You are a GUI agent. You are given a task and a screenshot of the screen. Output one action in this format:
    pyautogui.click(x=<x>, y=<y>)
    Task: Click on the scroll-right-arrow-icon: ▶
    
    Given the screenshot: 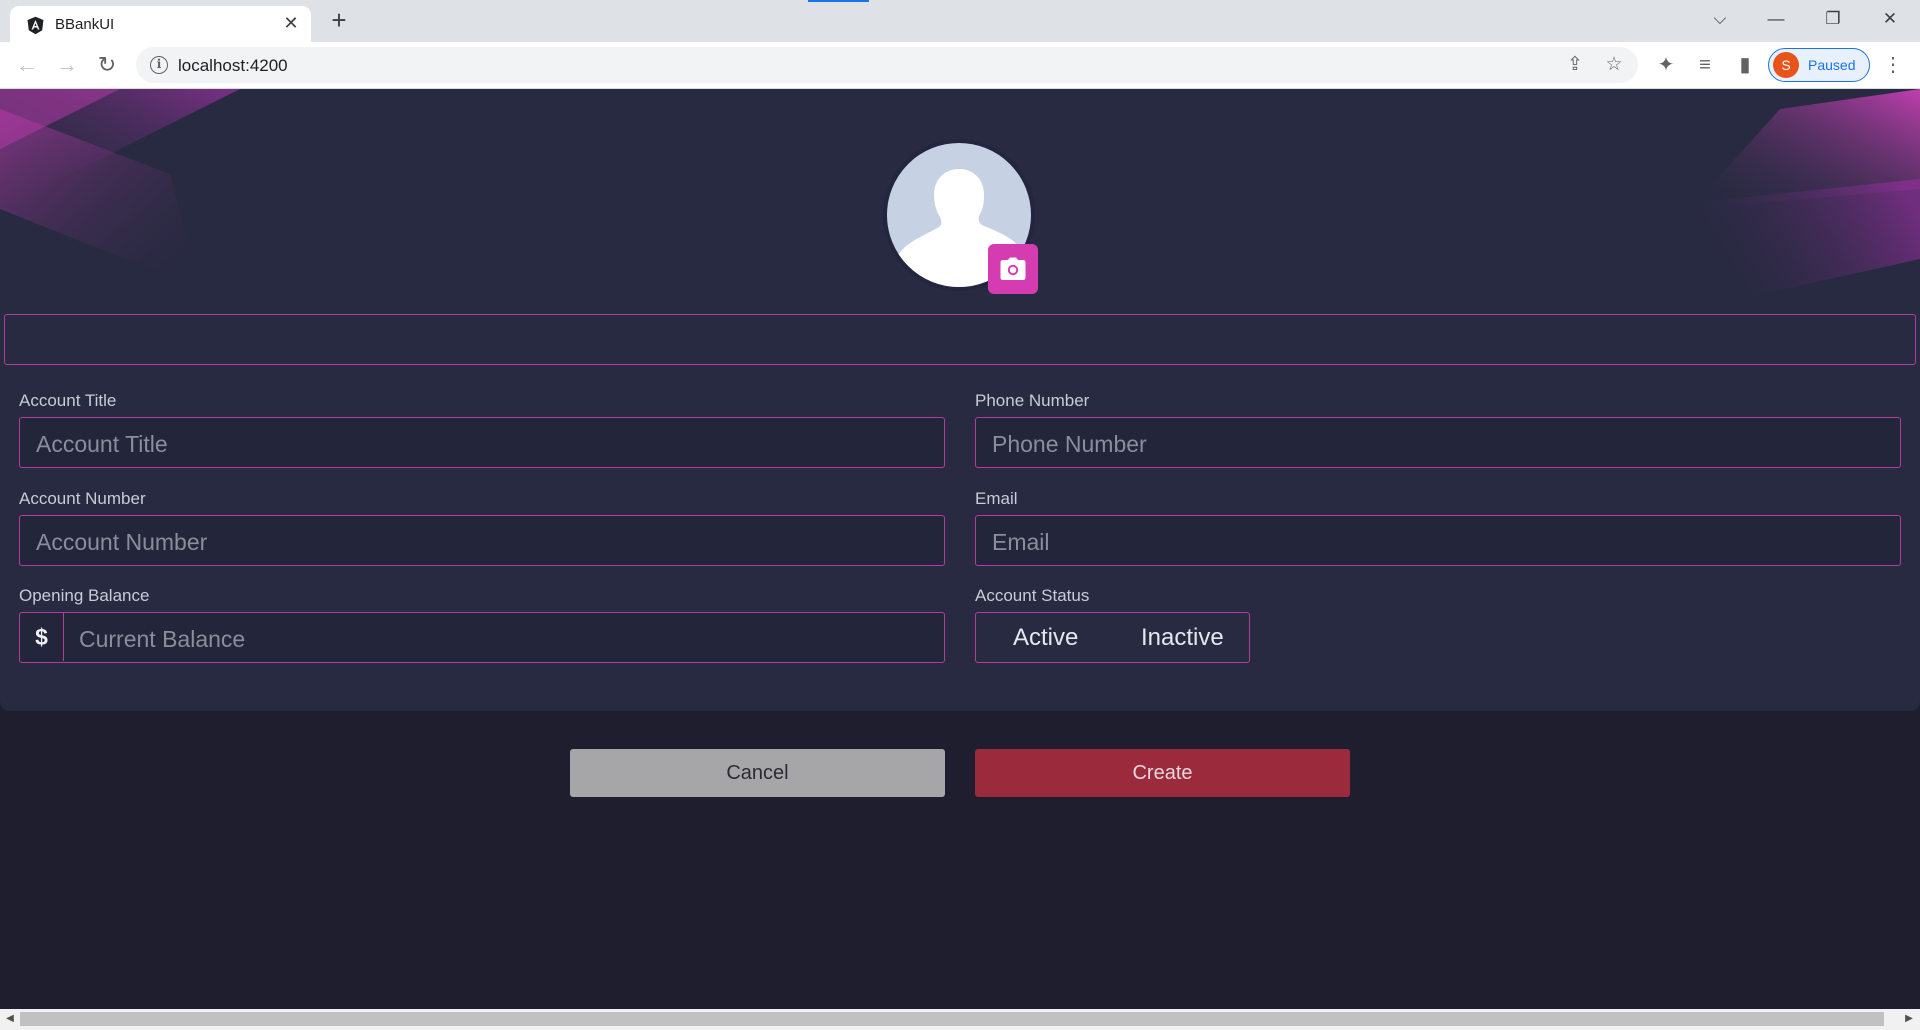 What is the action you would take?
    pyautogui.click(x=1909, y=1019)
    